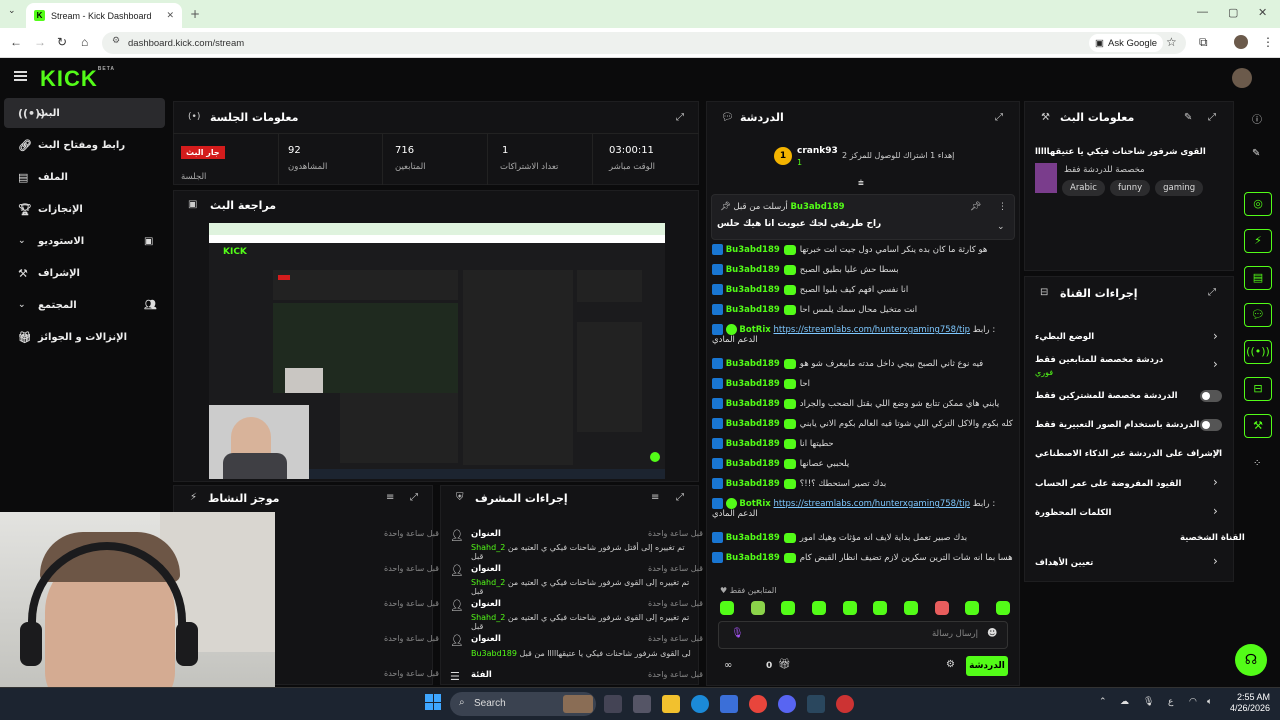  I want to click on sidebar-item-studio: ⌄ الاستوديو ▣, so click(84, 241).